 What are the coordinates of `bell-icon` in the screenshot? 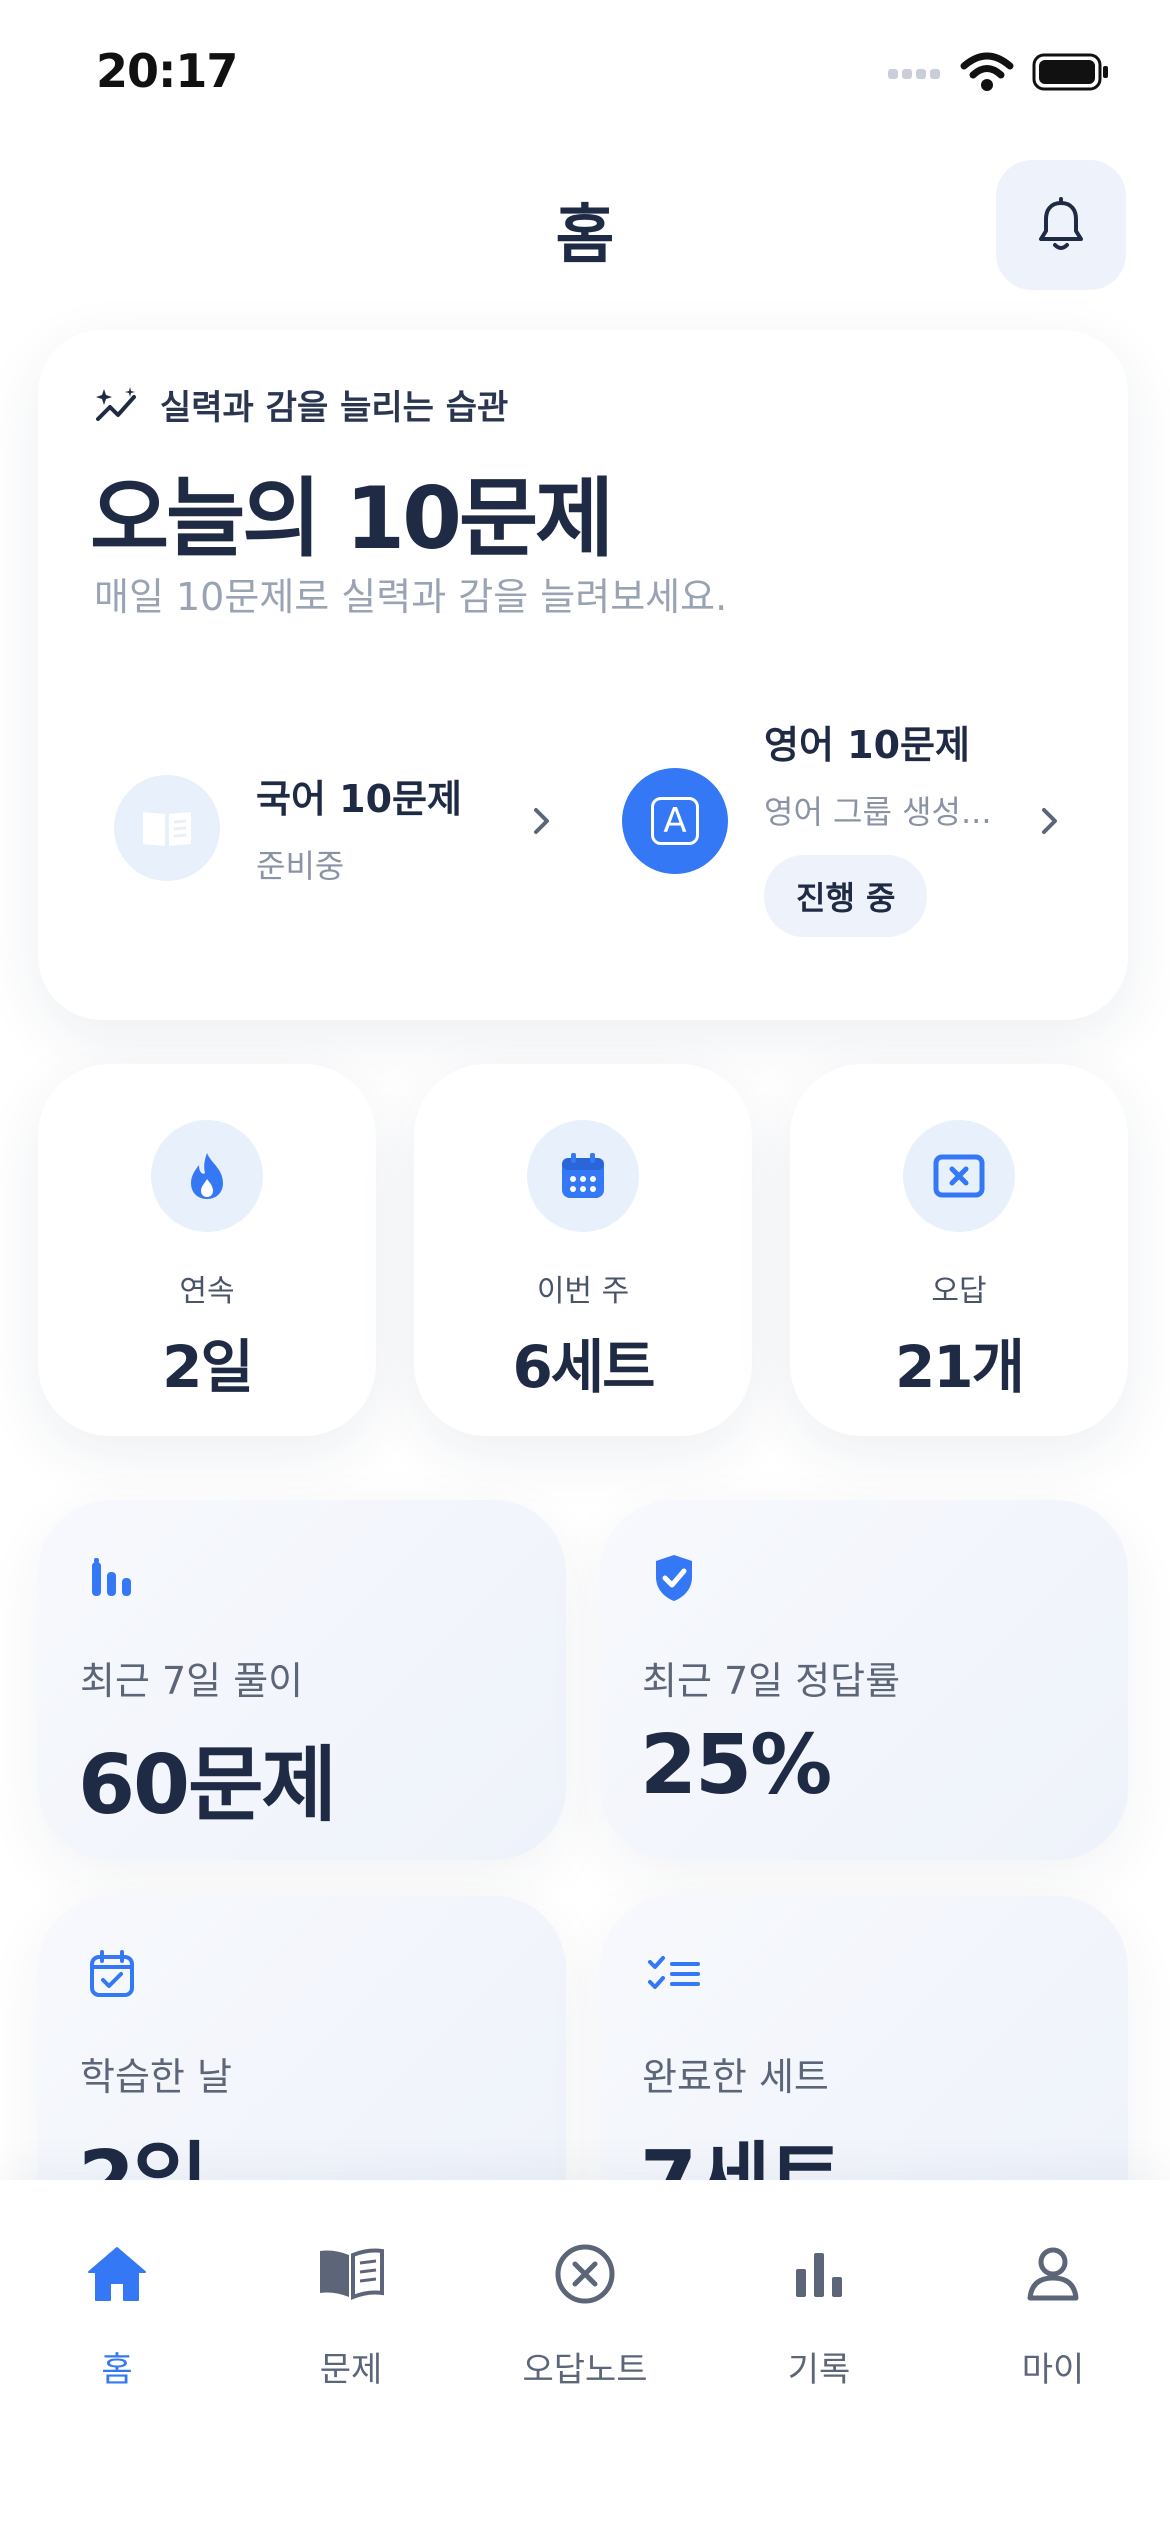 It's located at (1061, 223).